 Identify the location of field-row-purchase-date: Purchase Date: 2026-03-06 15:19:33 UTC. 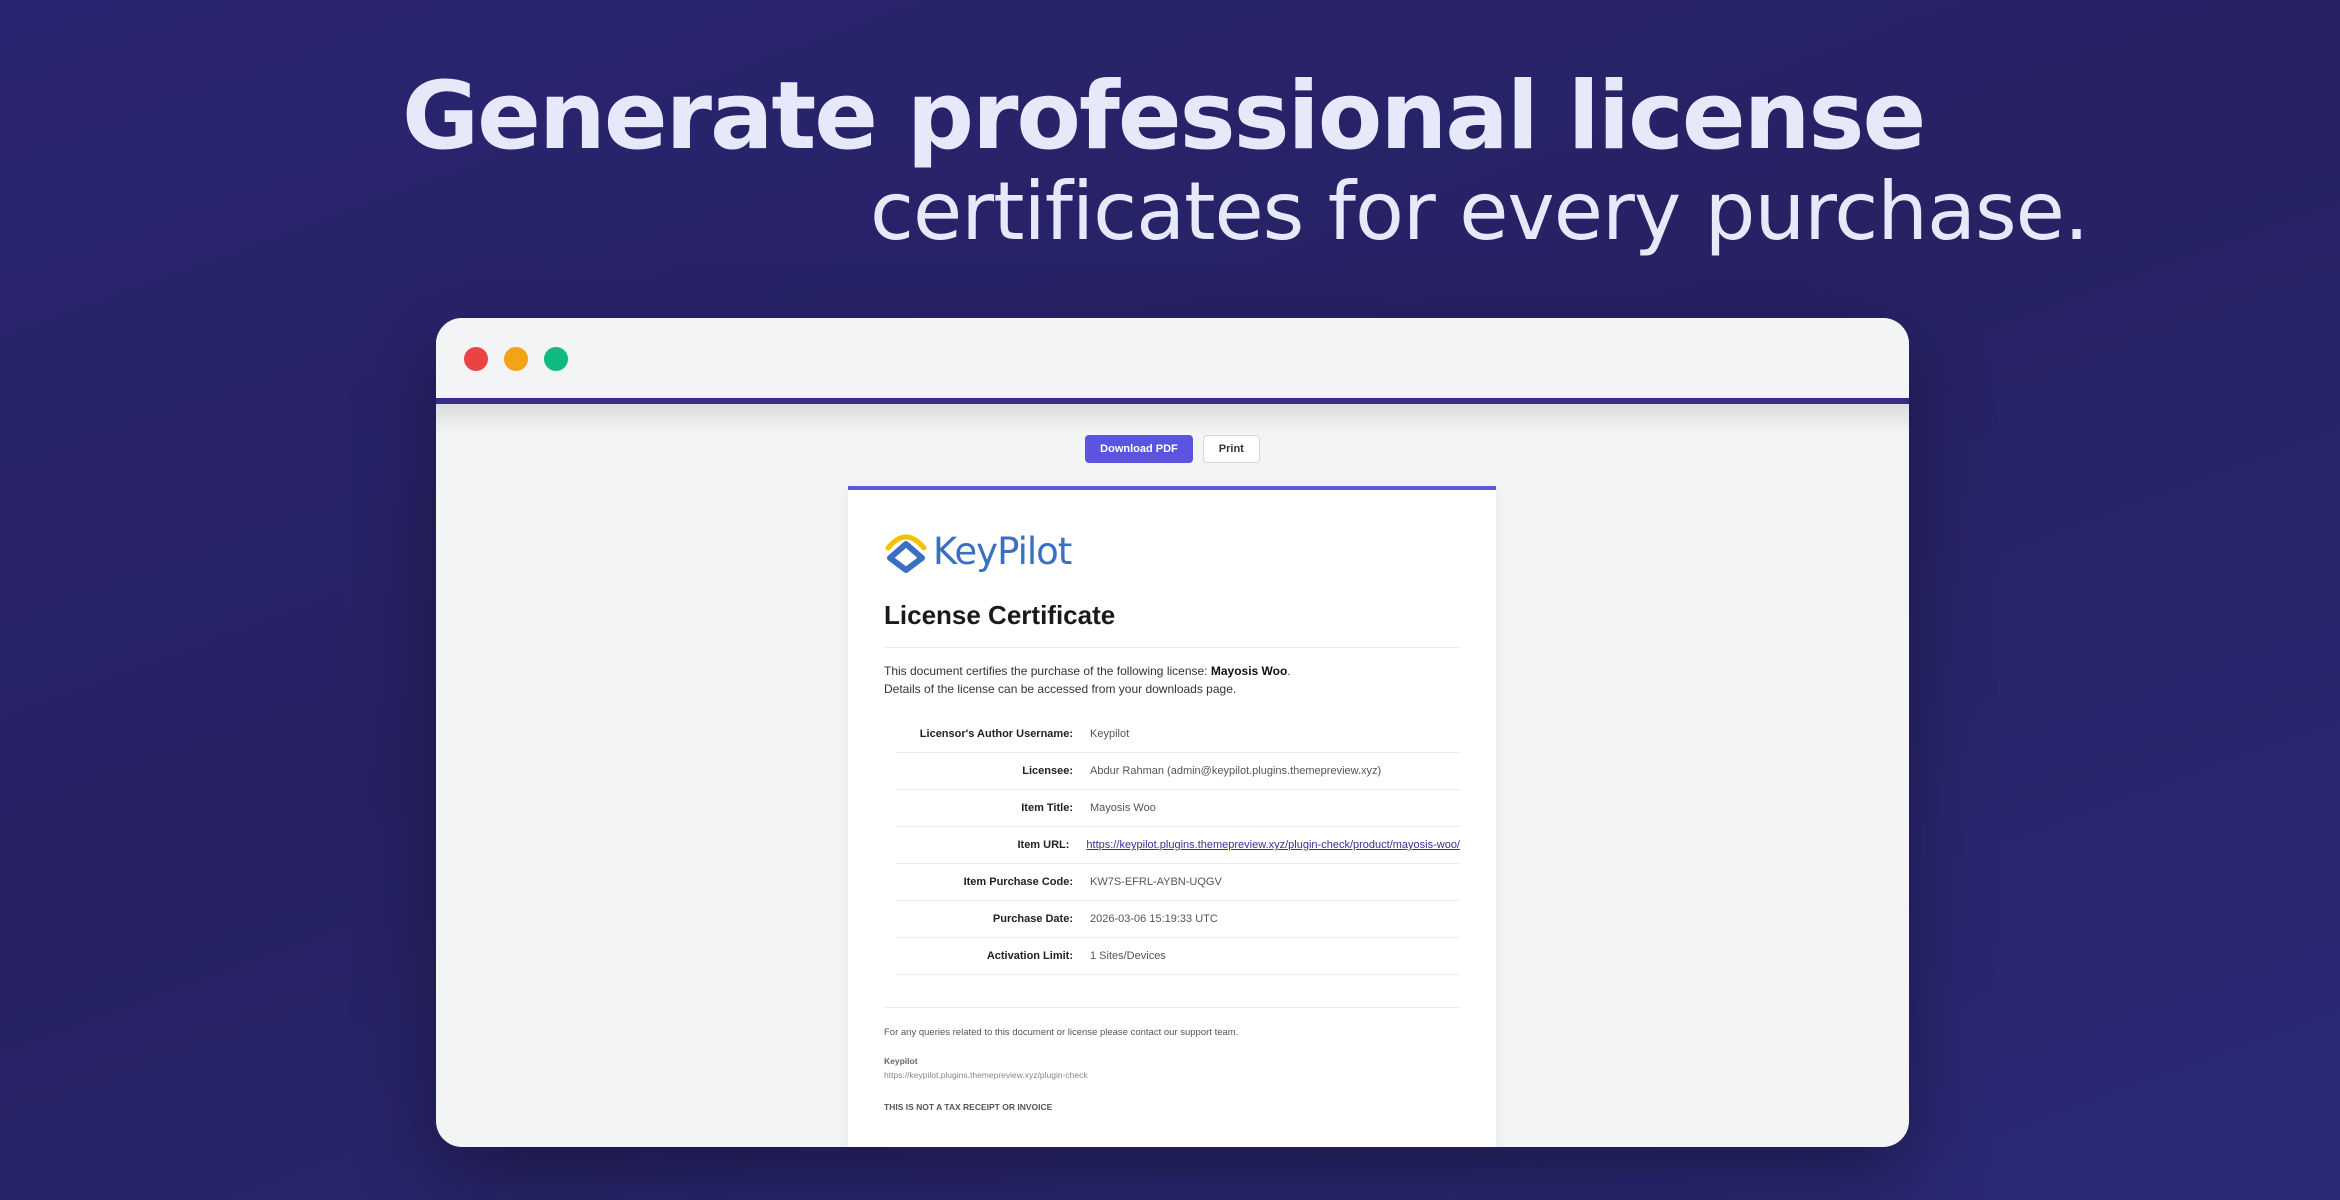
(1178, 919).